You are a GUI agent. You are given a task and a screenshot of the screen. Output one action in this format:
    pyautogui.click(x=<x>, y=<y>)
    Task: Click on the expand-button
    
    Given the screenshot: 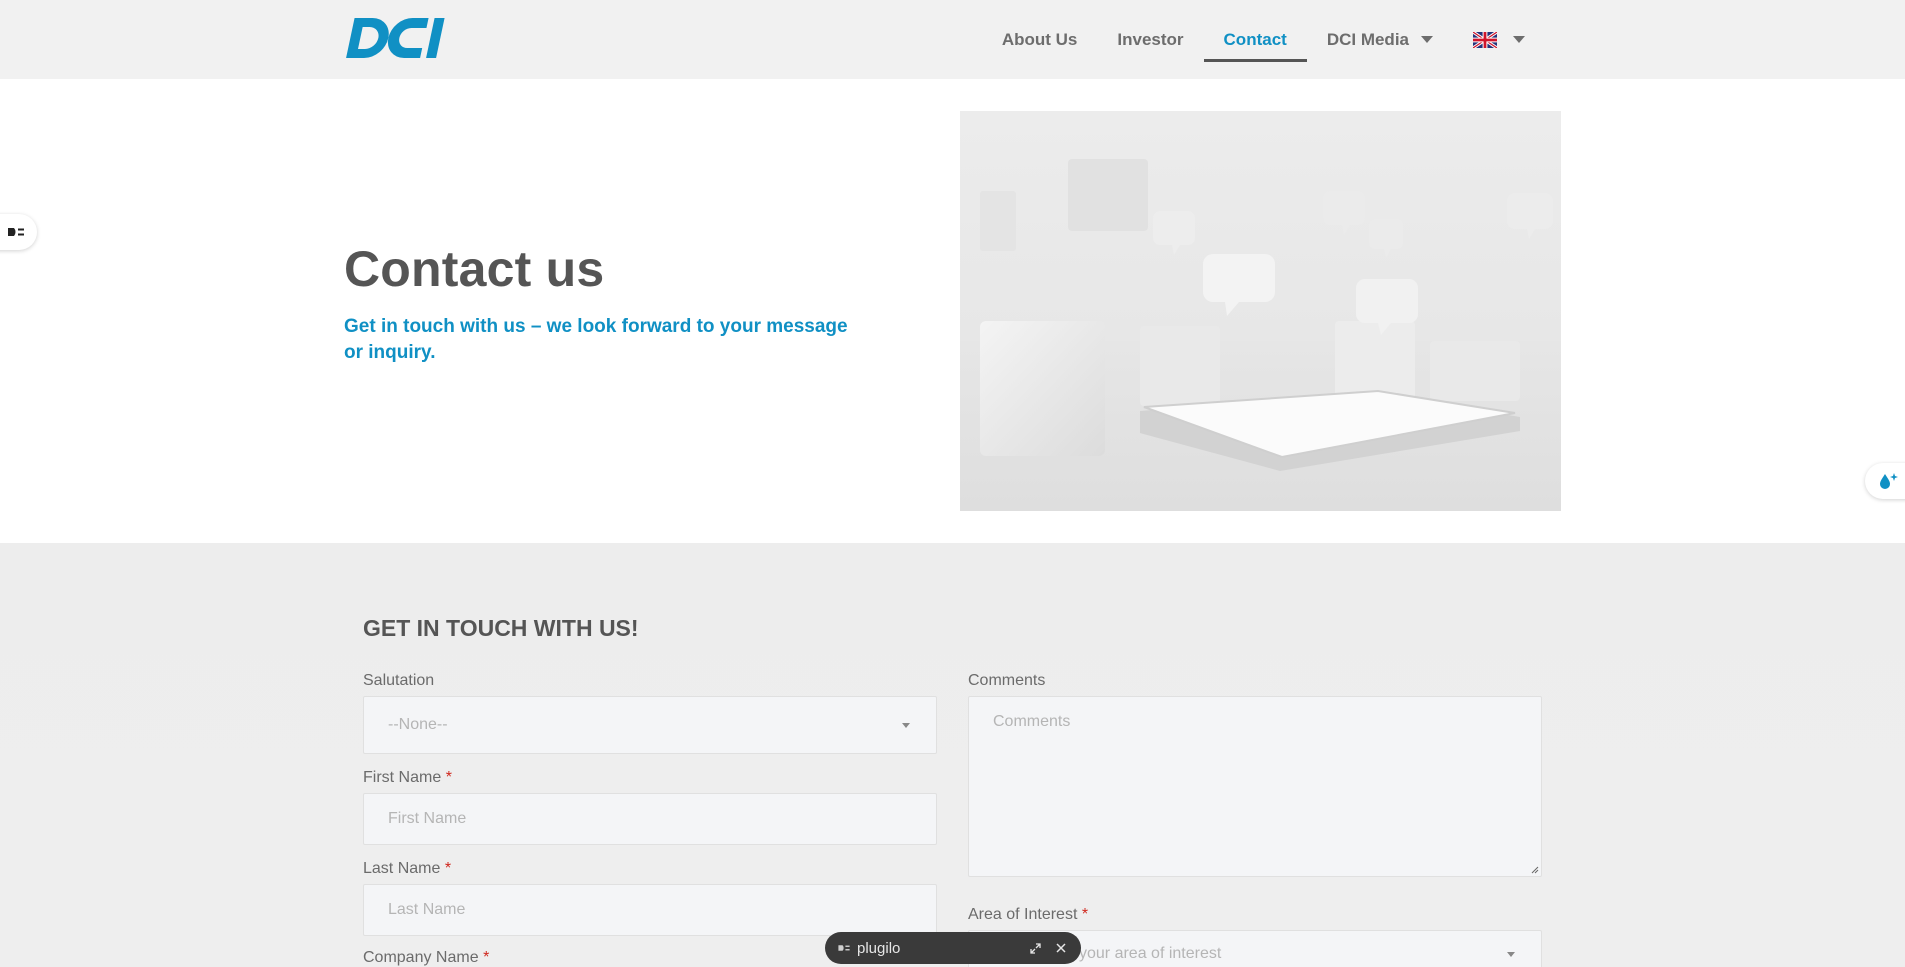 What is the action you would take?
    pyautogui.click(x=1035, y=948)
    